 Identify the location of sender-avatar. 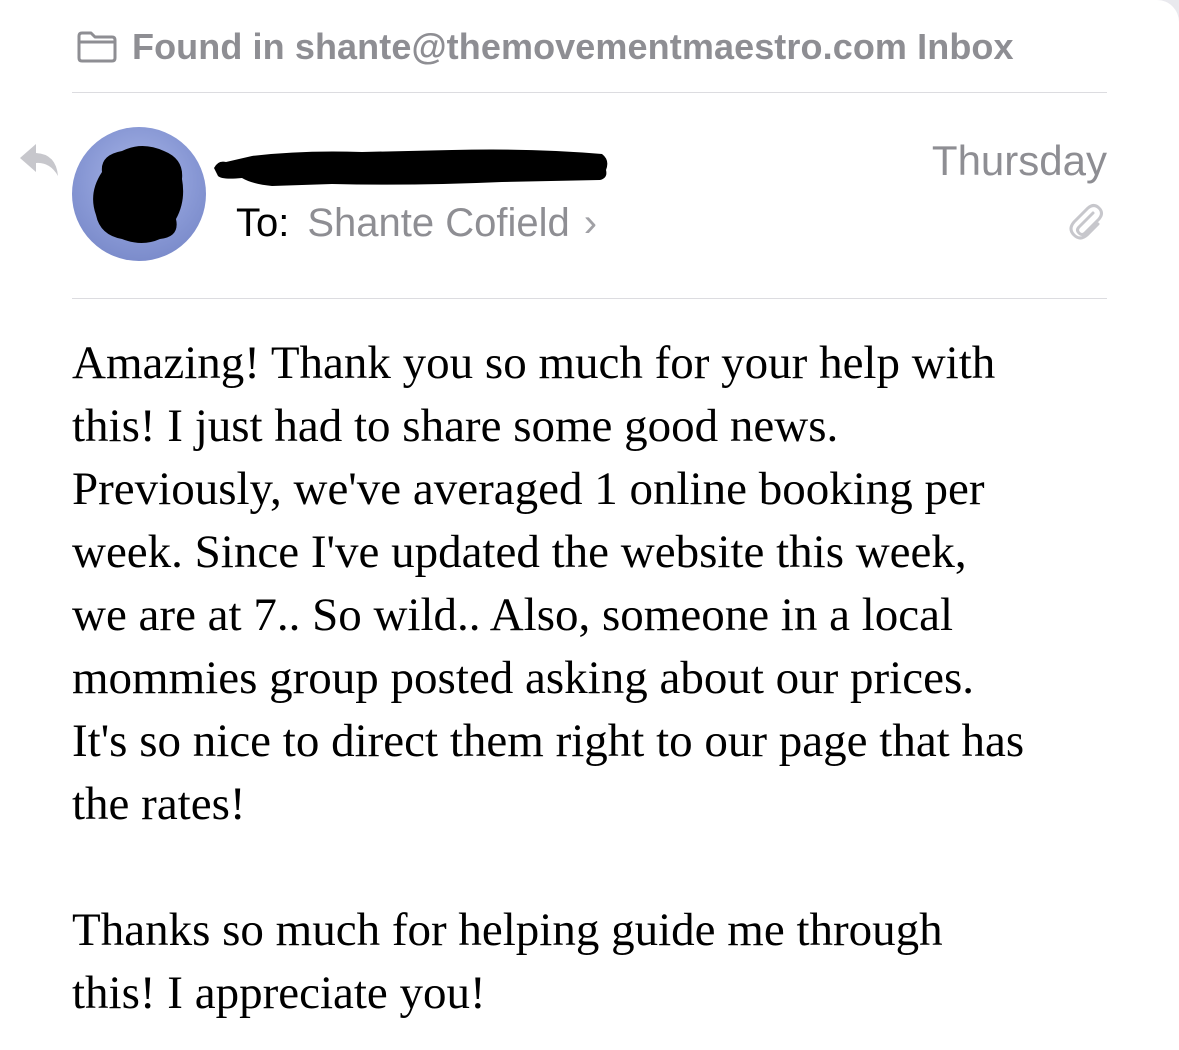
(139, 194).